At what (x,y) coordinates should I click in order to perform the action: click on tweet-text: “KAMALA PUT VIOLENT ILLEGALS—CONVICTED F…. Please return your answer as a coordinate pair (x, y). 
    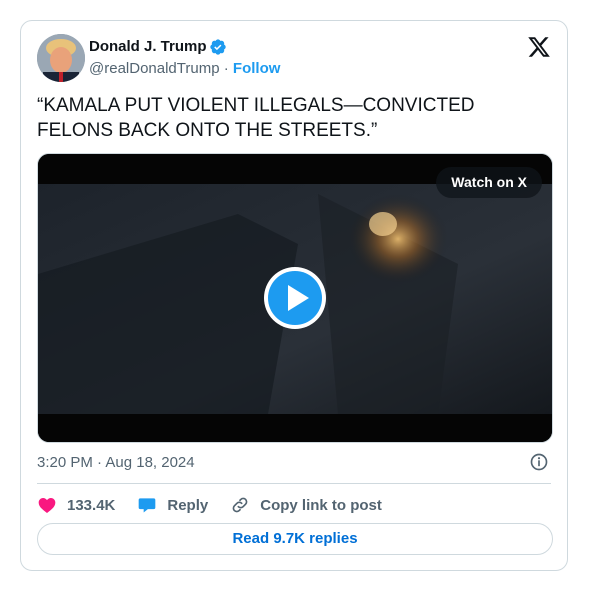
    Looking at the image, I should click on (256, 118).